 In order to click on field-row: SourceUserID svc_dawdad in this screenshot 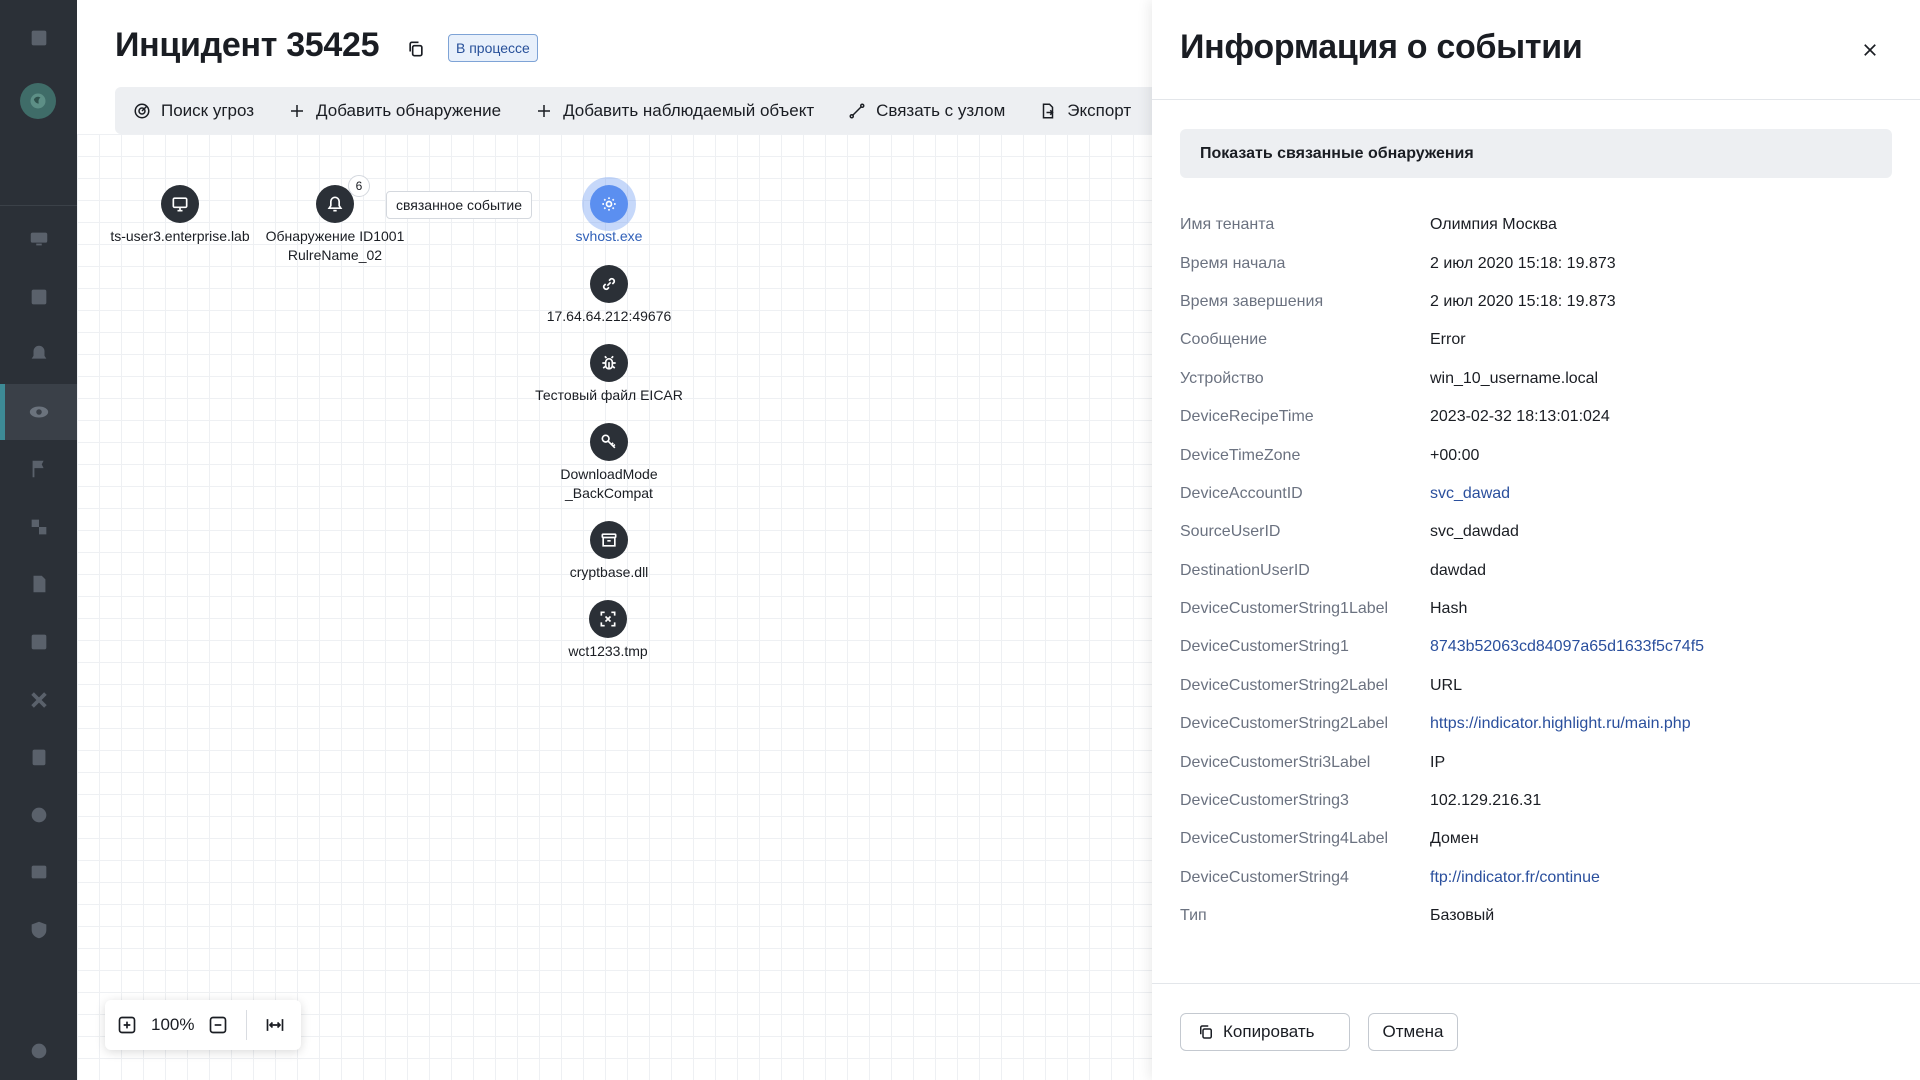, I will do `click(1536, 532)`.